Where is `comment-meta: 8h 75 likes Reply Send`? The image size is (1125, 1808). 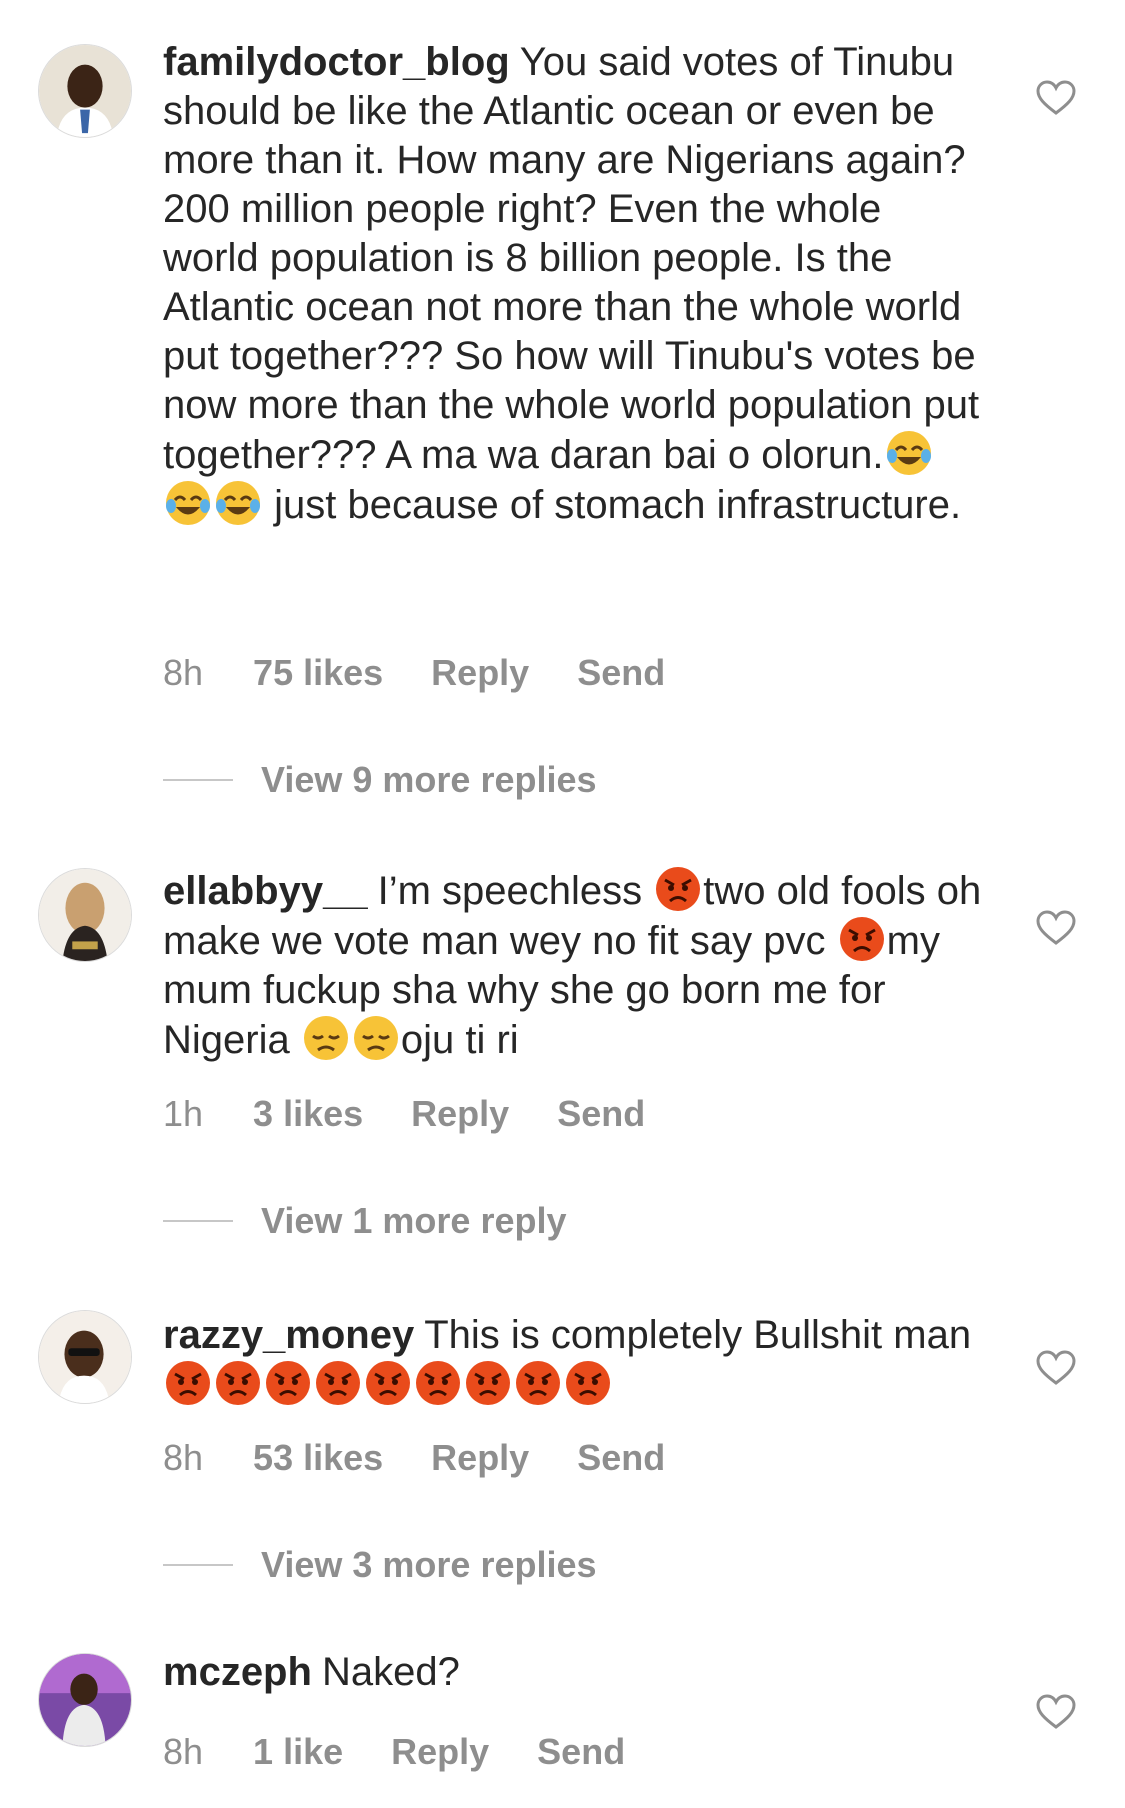
comment-meta: 8h 75 likes Reply Send is located at coordinates (438, 673).